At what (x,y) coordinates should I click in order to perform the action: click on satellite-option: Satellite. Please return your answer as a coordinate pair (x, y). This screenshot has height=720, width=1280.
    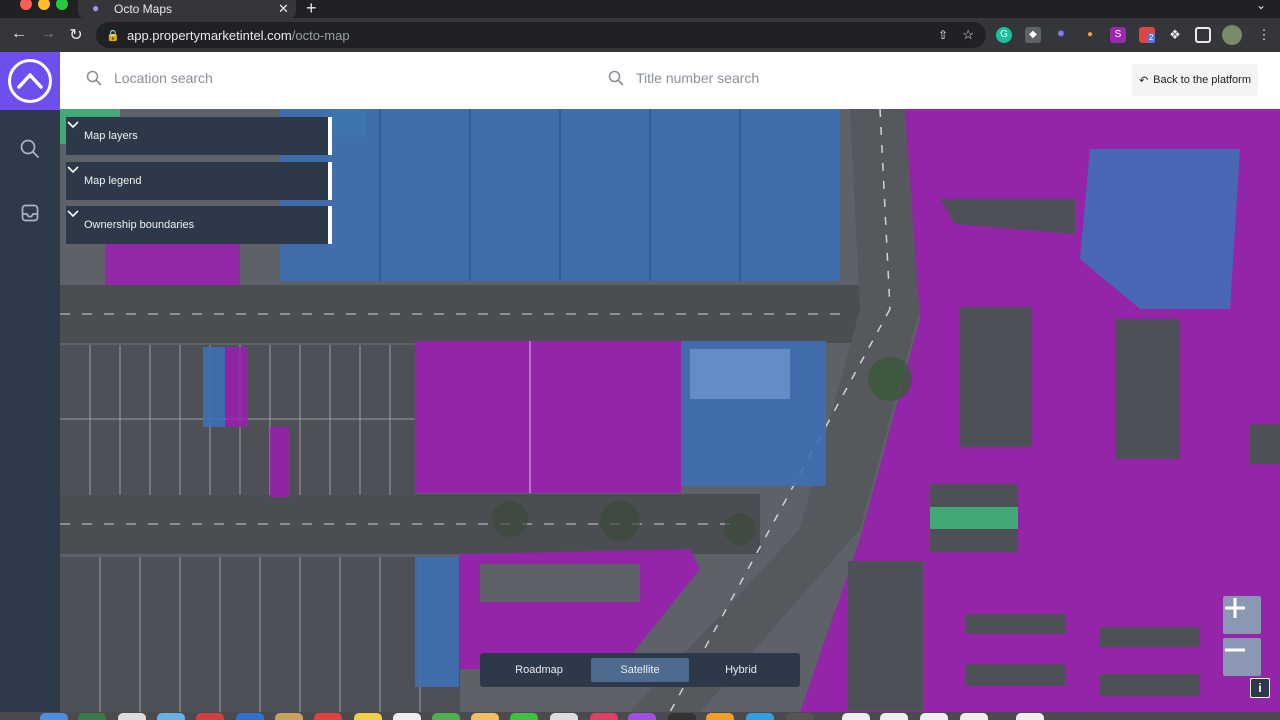
    Looking at the image, I should click on (640, 670).